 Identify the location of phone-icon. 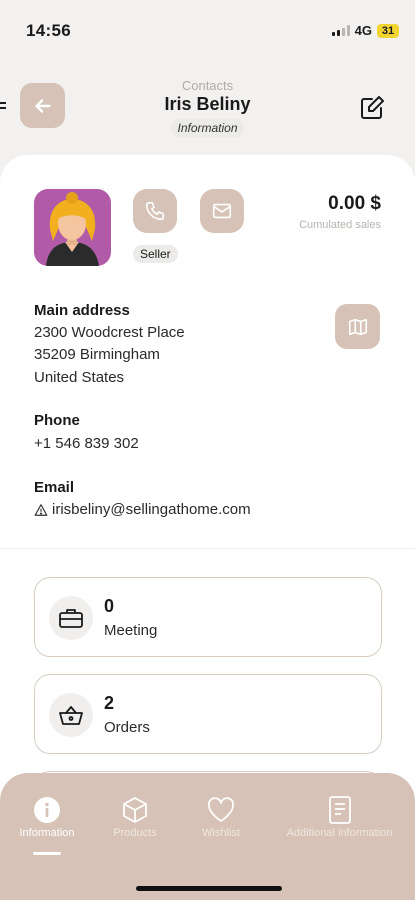
(155, 211).